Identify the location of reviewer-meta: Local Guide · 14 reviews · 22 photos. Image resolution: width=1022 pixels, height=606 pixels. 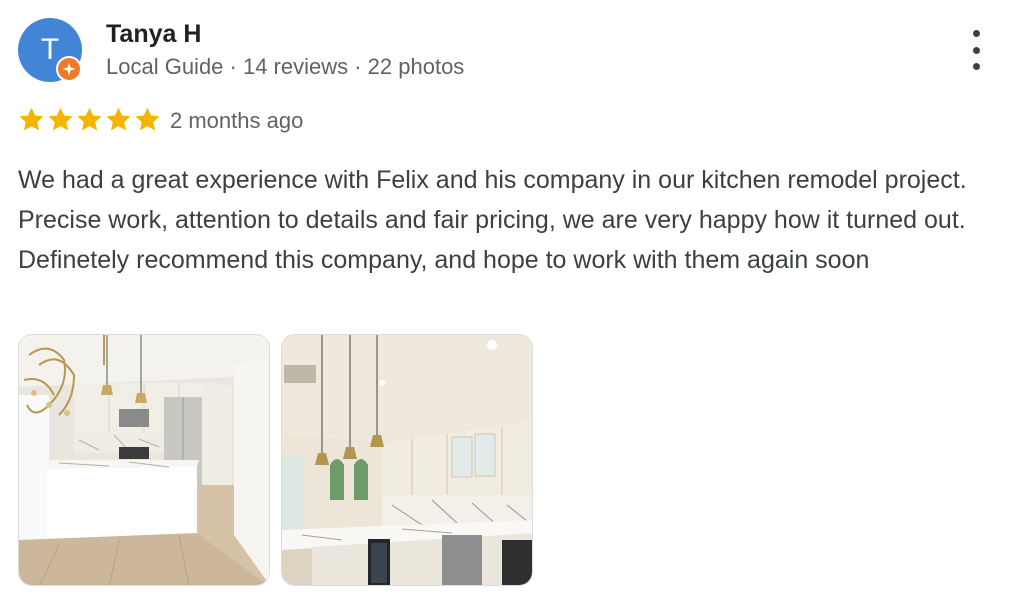
(285, 66).